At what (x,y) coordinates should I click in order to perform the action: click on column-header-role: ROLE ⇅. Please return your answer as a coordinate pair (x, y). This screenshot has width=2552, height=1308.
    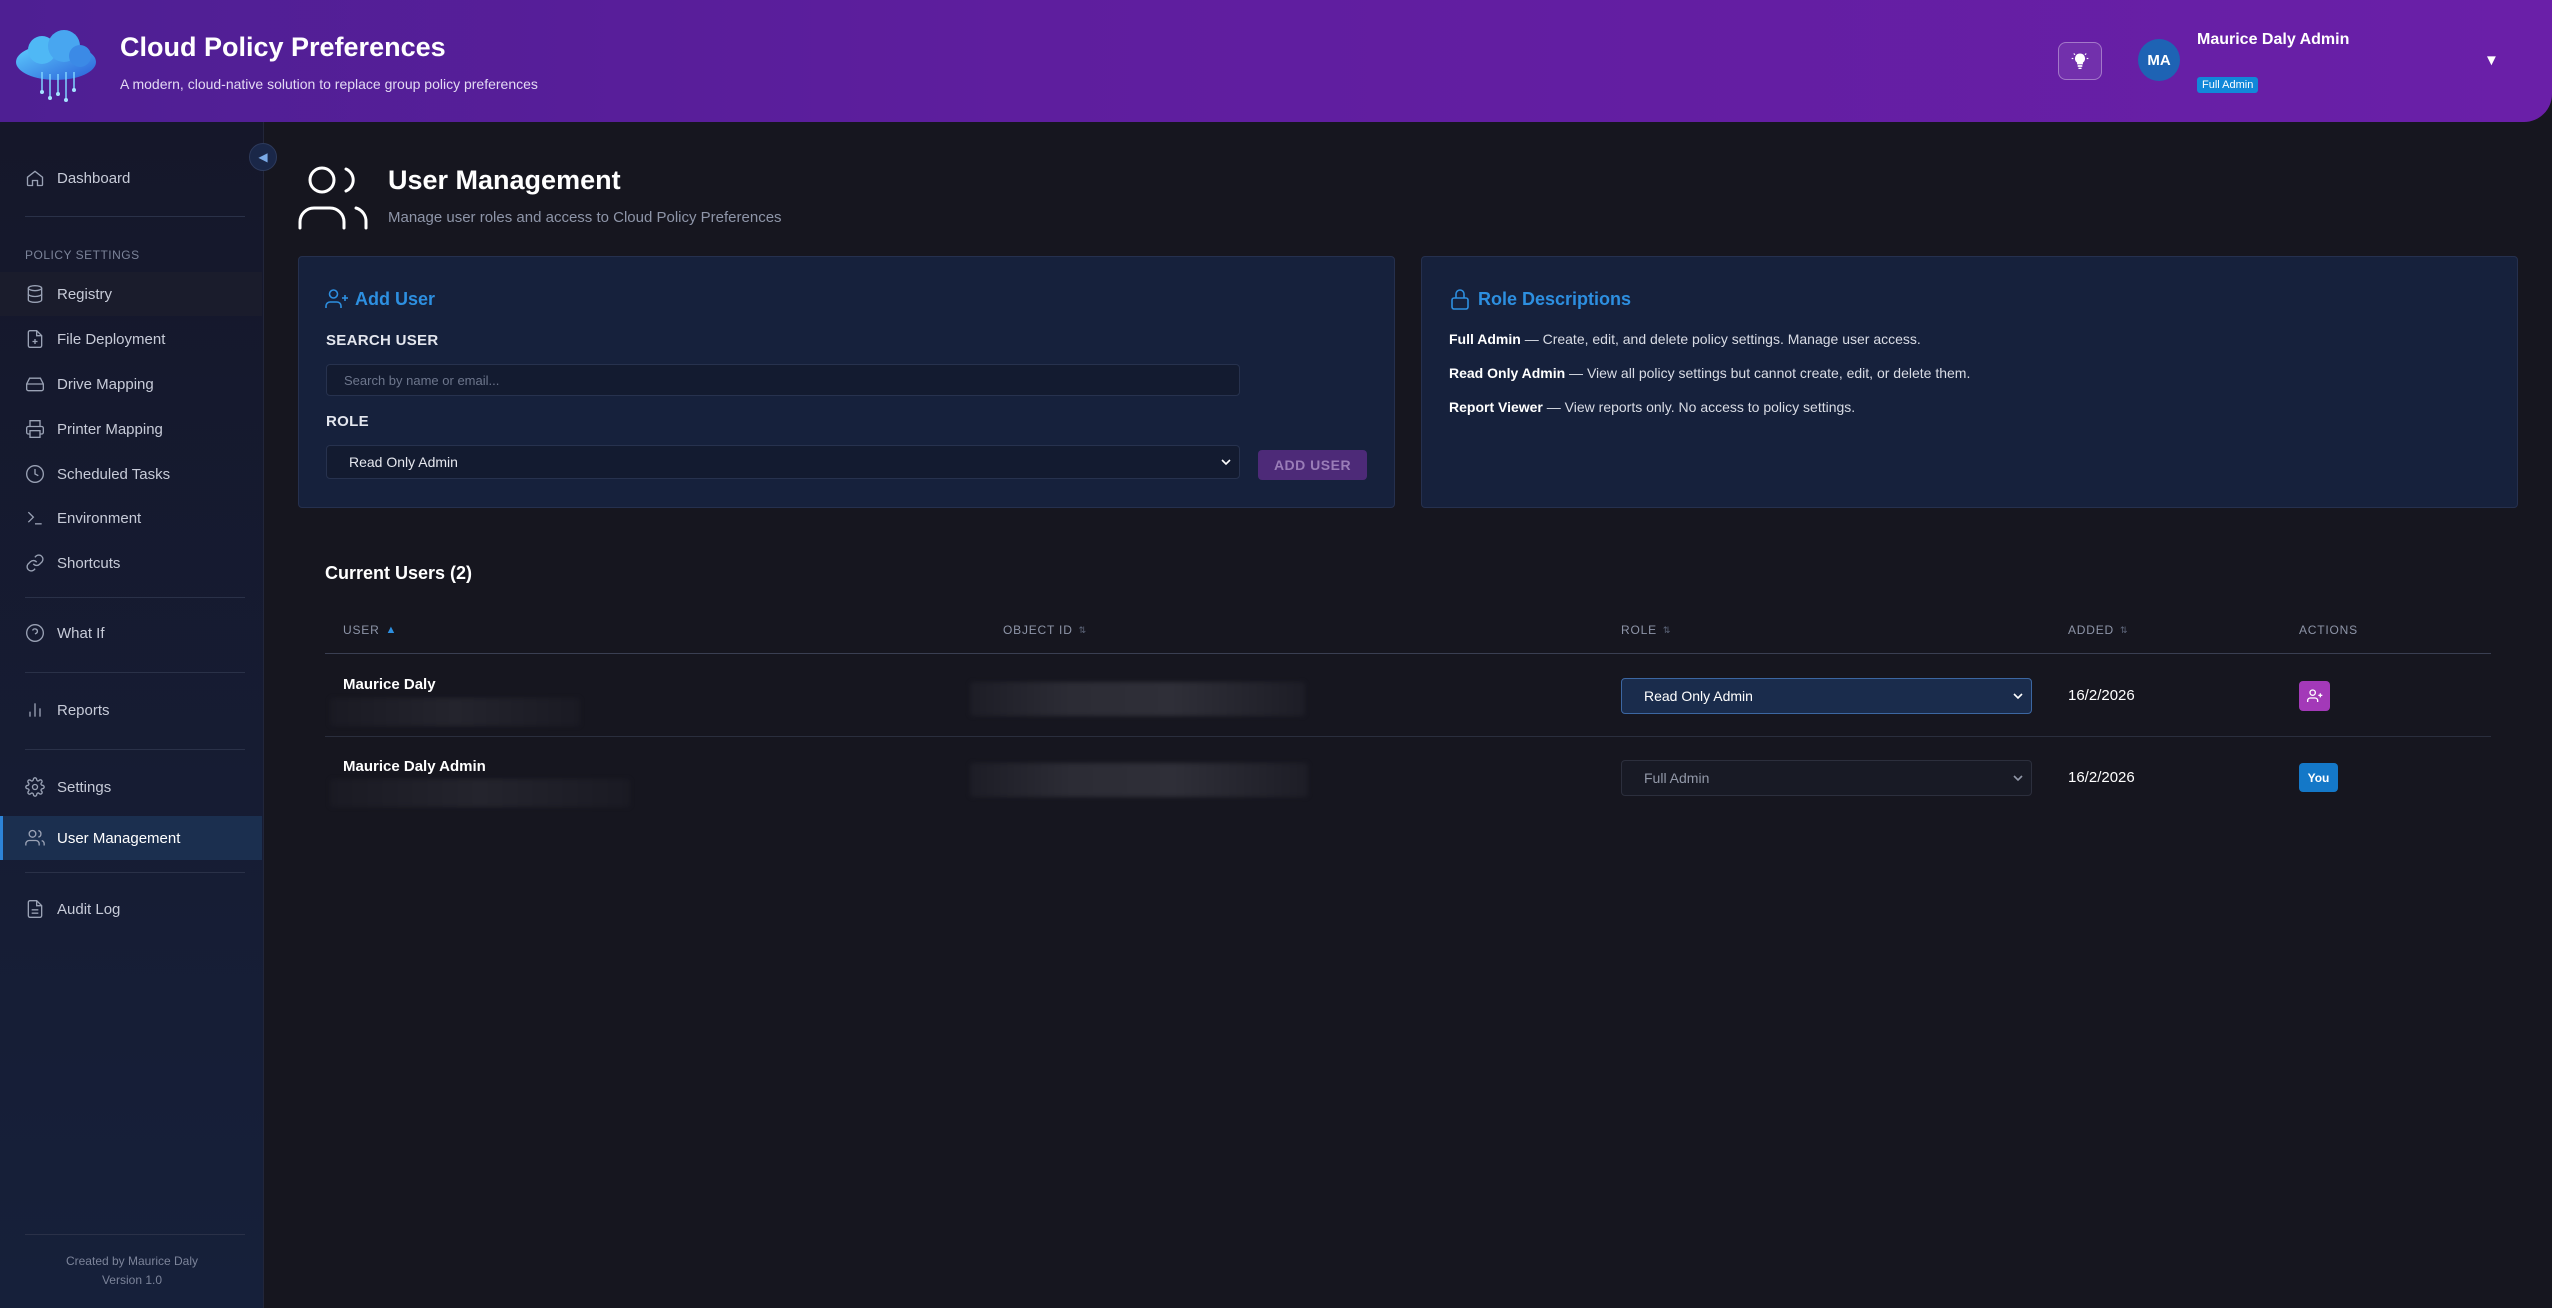
    Looking at the image, I should click on (1646, 630).